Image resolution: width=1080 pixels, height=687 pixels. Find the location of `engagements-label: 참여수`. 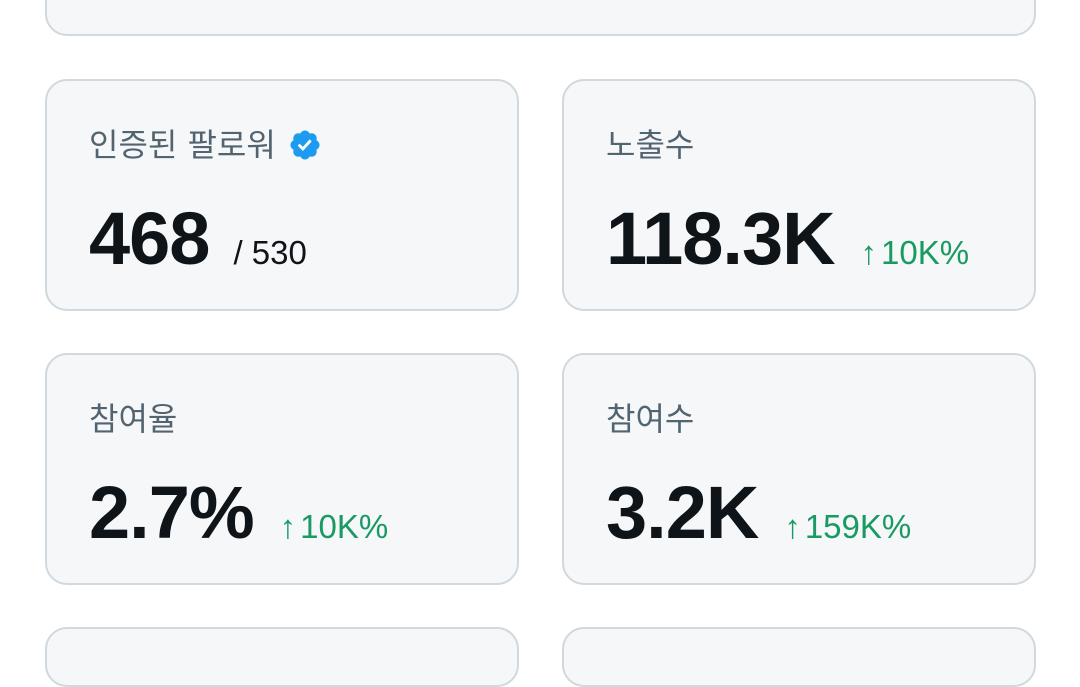

engagements-label: 참여수 is located at coordinates (650, 419).